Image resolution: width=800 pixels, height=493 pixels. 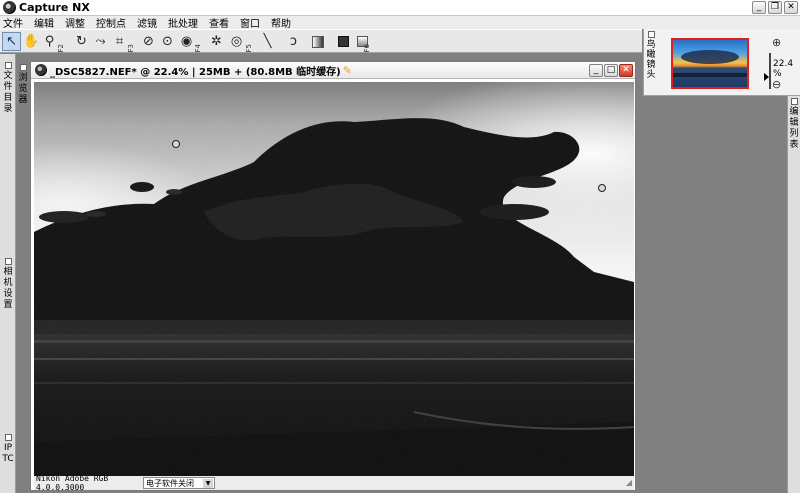 What do you see at coordinates (9, 7) in the screenshot?
I see `capture-nx-logo-icon` at bounding box center [9, 7].